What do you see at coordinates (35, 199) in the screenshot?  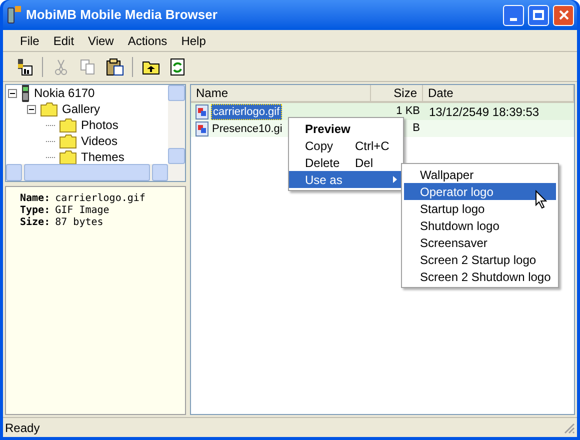 I see `info-label: Name:` at bounding box center [35, 199].